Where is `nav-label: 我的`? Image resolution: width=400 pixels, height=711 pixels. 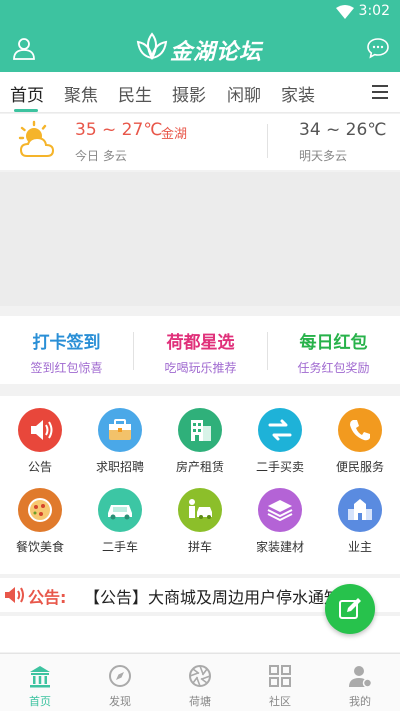 nav-label: 我的 is located at coordinates (360, 701).